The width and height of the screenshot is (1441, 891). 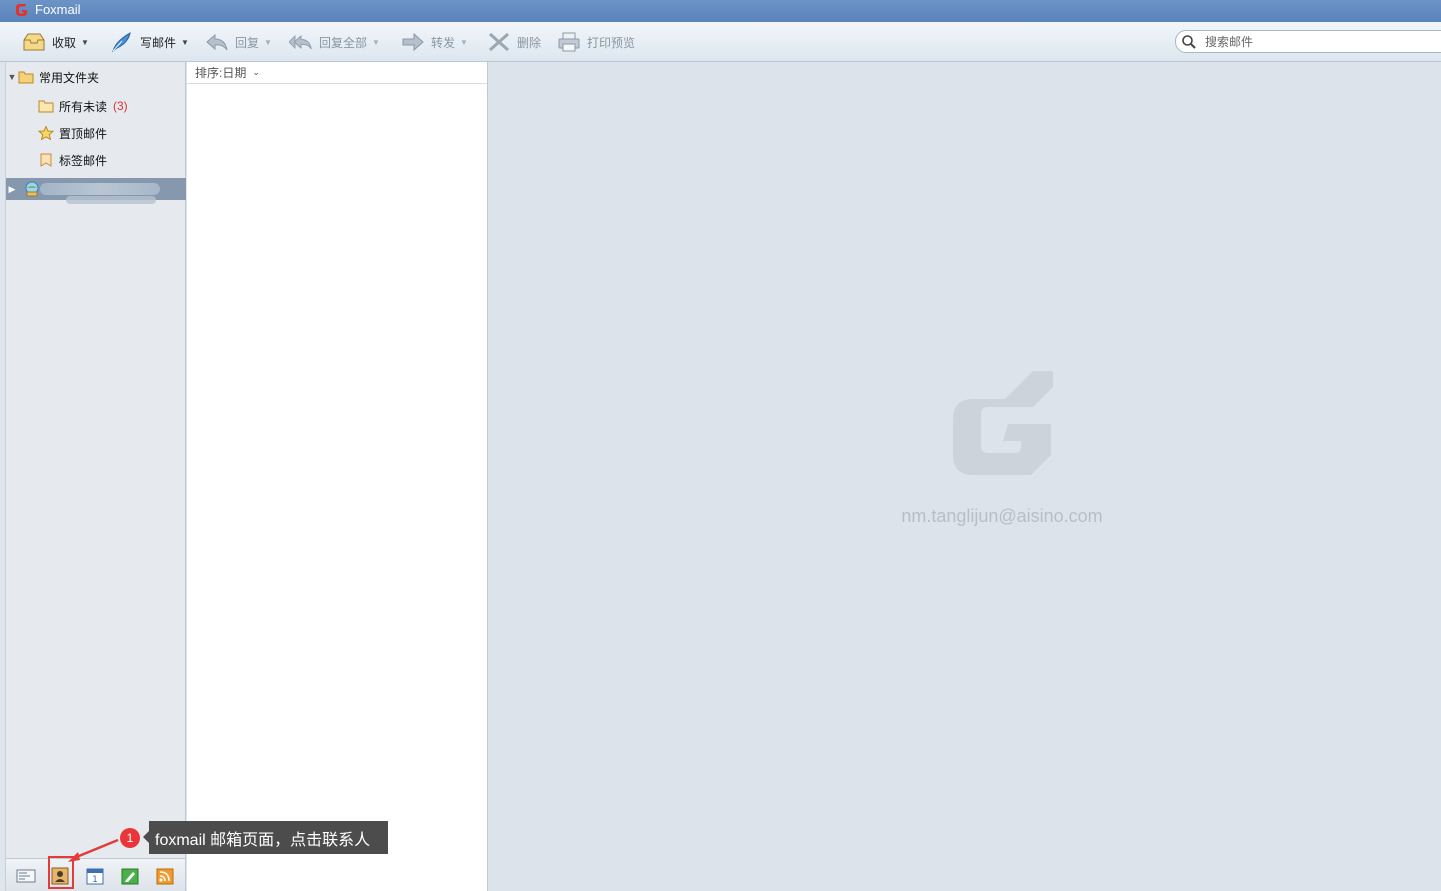 I want to click on delete-x-icon, so click(x=499, y=42).